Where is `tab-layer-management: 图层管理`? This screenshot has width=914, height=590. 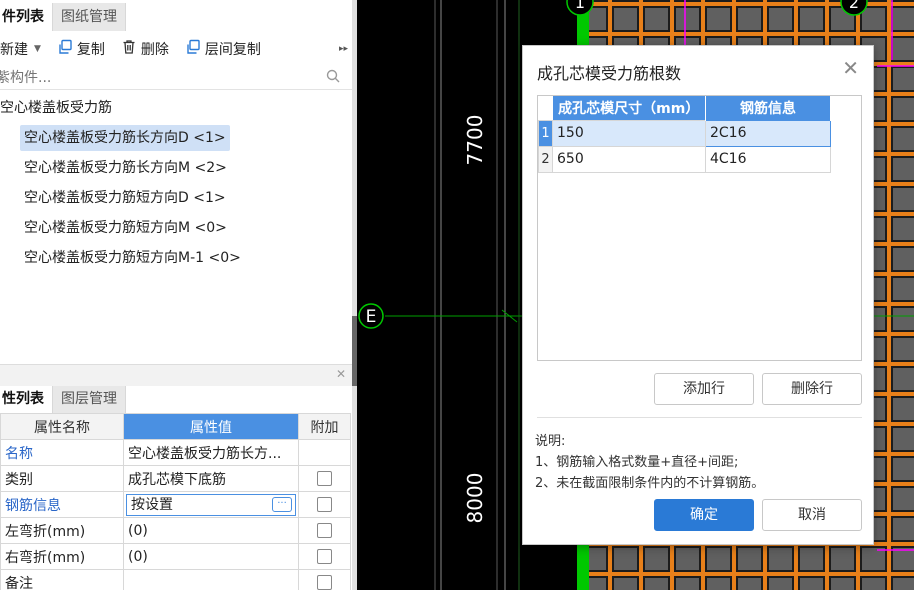 tab-layer-management: 图层管理 is located at coordinates (89, 400).